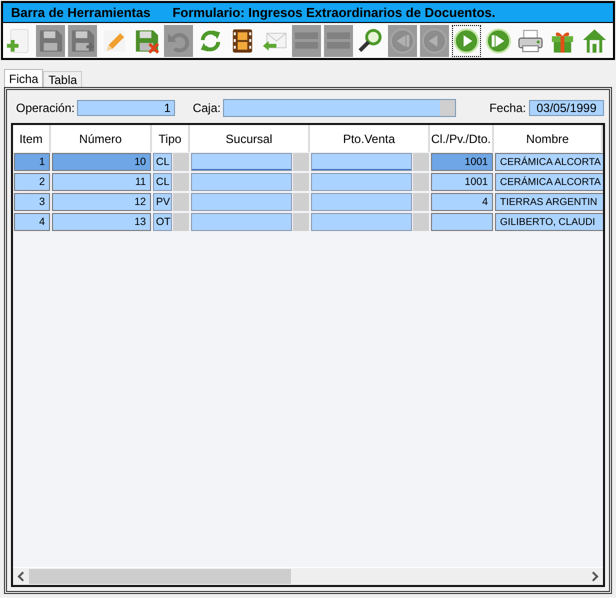 Image resolution: width=616 pixels, height=598 pixels. What do you see at coordinates (101, 162) in the screenshot?
I see `table-cell: 10` at bounding box center [101, 162].